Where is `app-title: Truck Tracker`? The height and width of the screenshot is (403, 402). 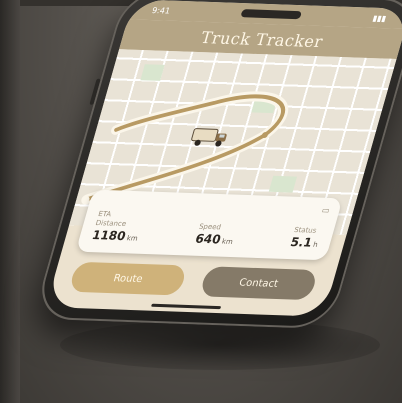 app-title: Truck Tracker is located at coordinates (262, 39).